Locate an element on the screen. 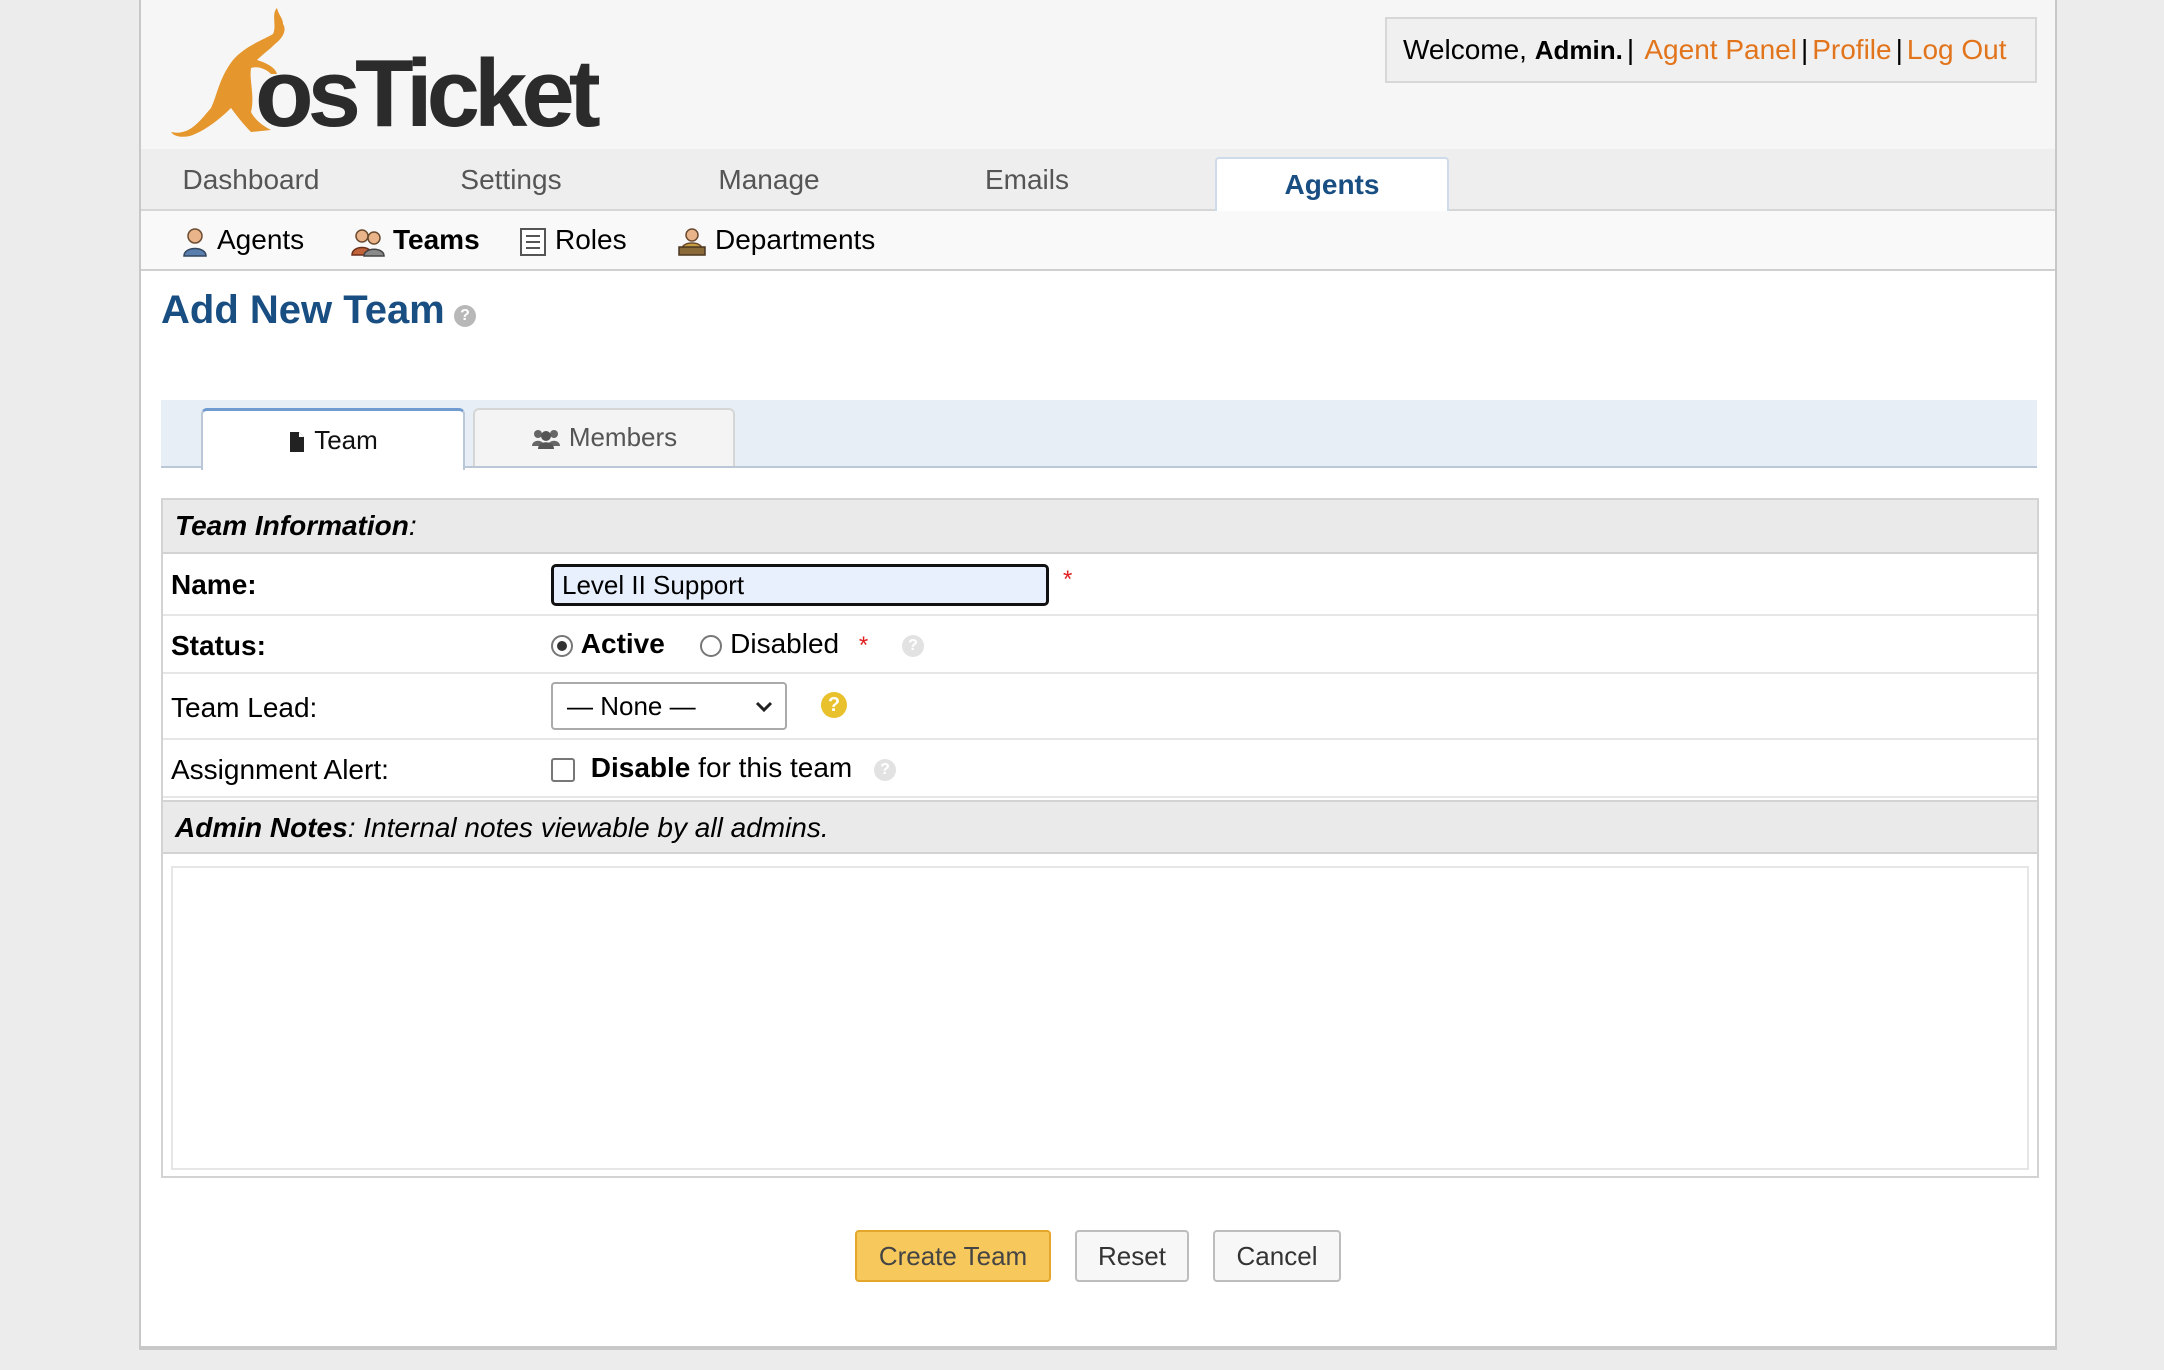  row-status: Status: Active Disabled * ? is located at coordinates (1100, 645).